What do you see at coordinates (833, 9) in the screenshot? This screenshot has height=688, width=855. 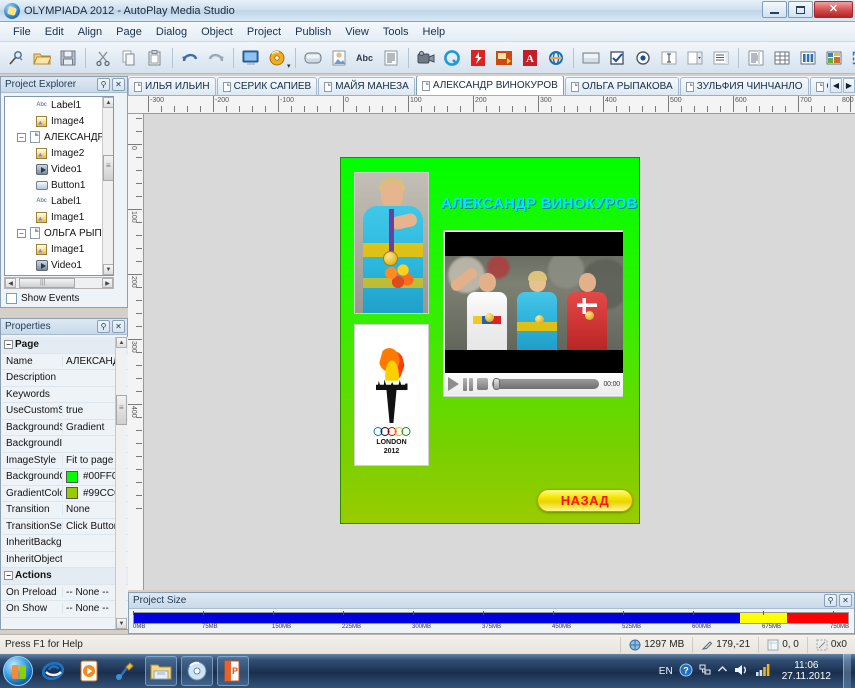 I see `close-icon: ✕` at bounding box center [833, 9].